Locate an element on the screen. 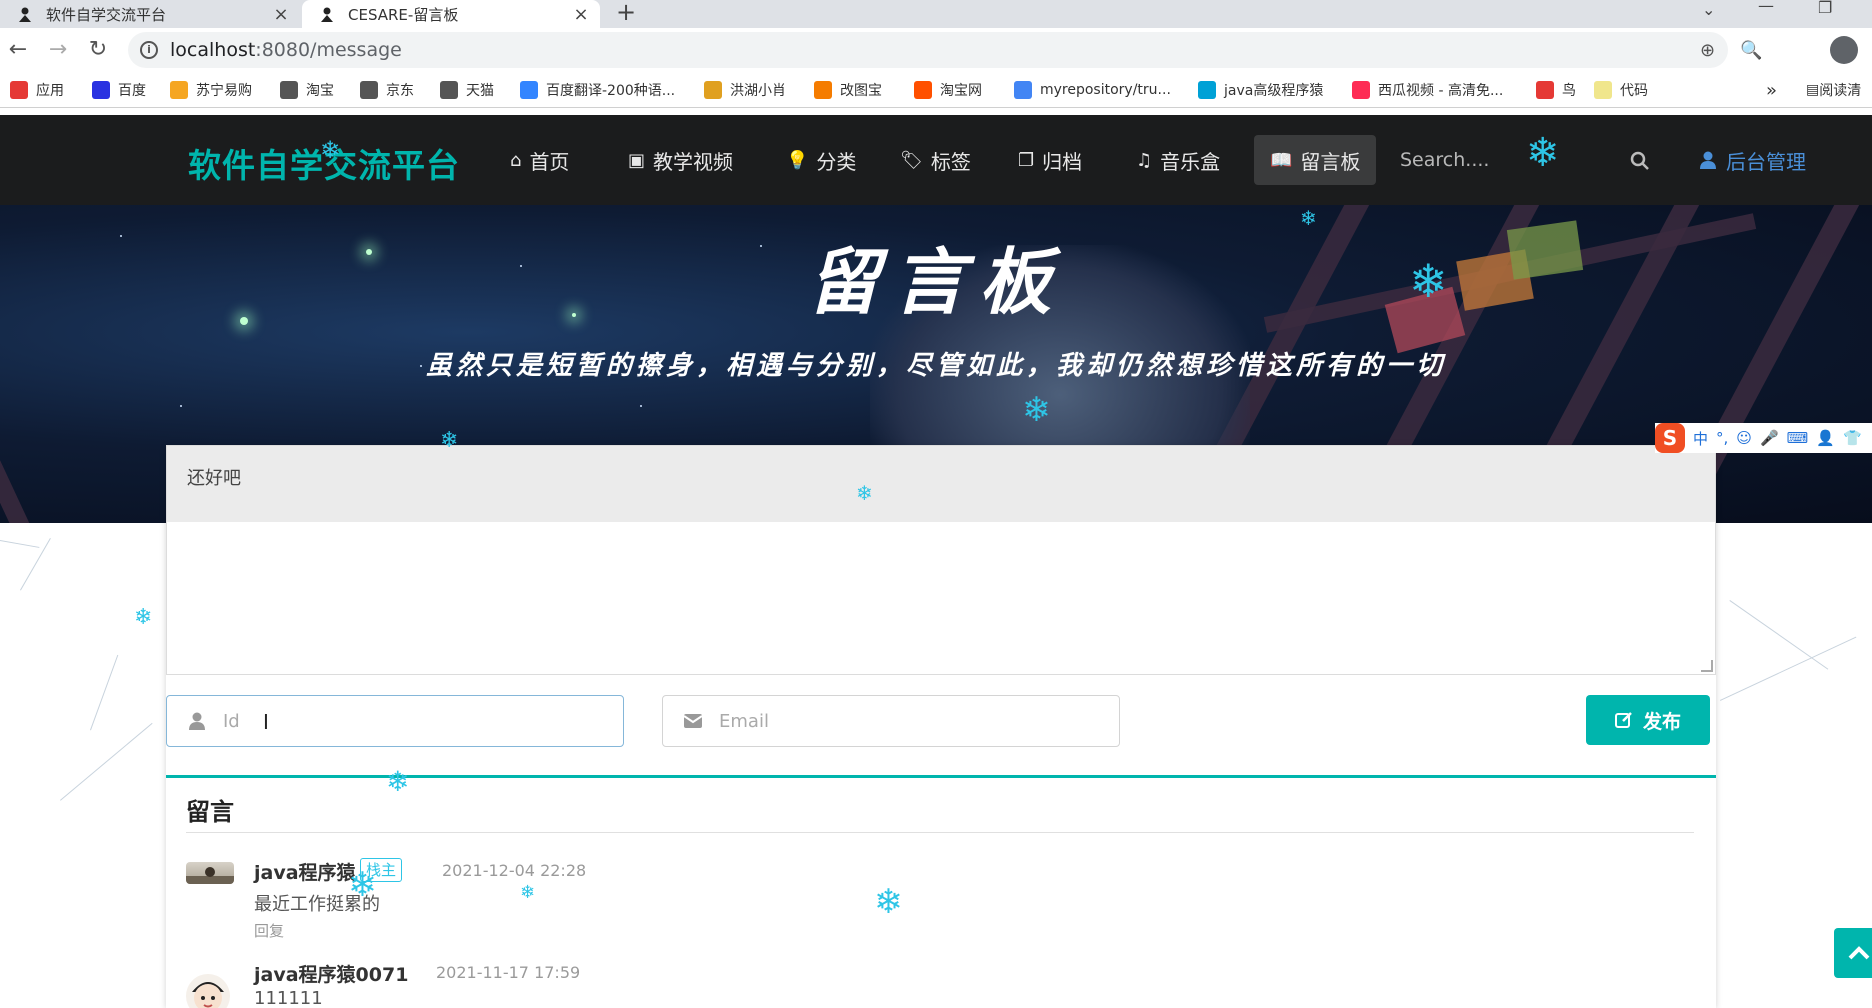 The width and height of the screenshot is (1872, 1008). page-subtitle: 虽然只是短暂的擦身，相遇与分别，尽管如此，我却仍然想珍惜这所有的一切 is located at coordinates (935, 366).